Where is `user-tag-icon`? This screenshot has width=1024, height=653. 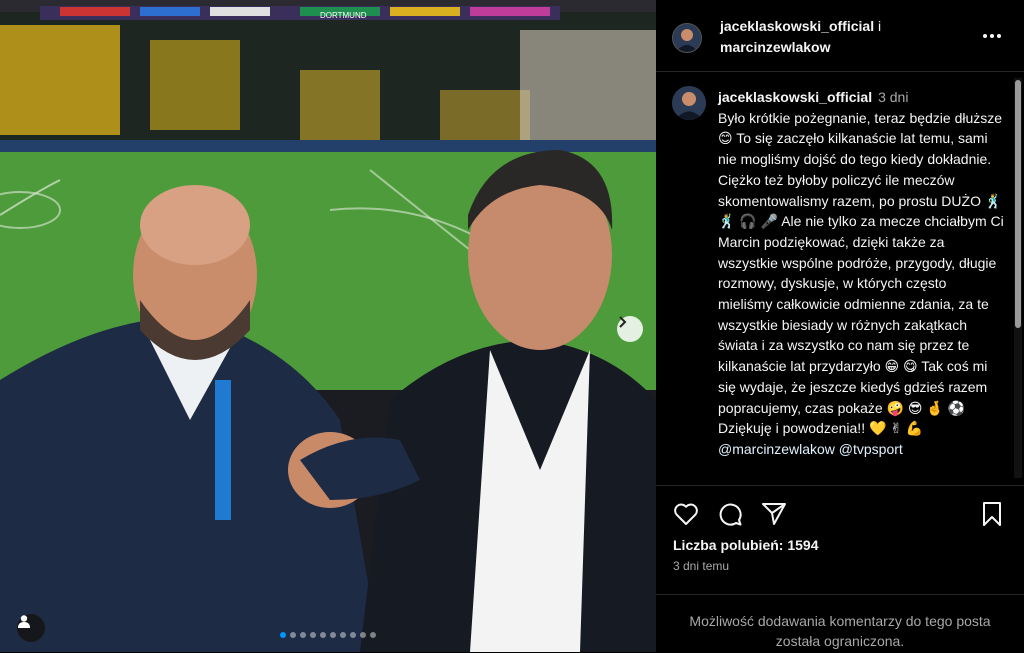
user-tag-icon is located at coordinates (24, 621).